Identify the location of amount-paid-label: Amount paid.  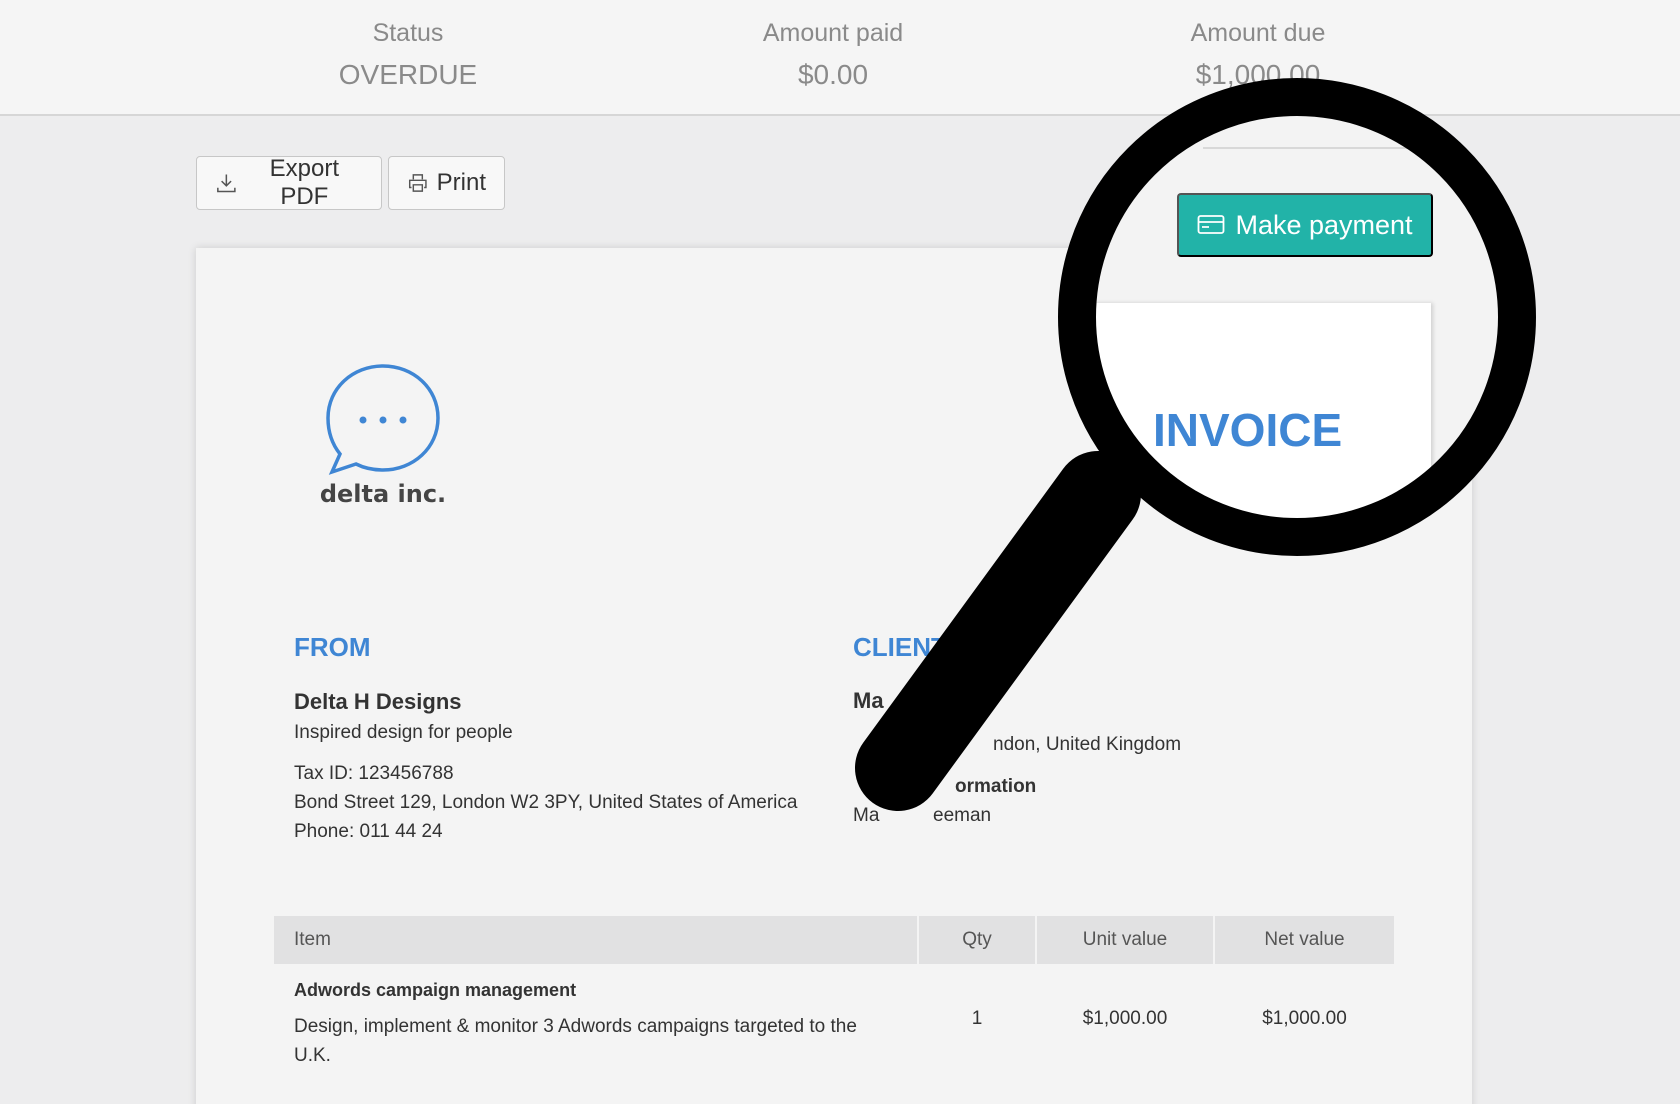
(833, 33).